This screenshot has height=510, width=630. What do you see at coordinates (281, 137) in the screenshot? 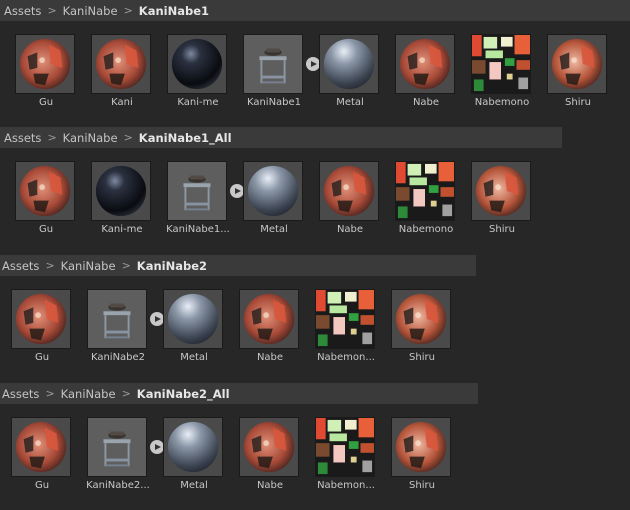
I see `breadcrumb: Assets > KaniNabe > KaniNabe1_All` at bounding box center [281, 137].